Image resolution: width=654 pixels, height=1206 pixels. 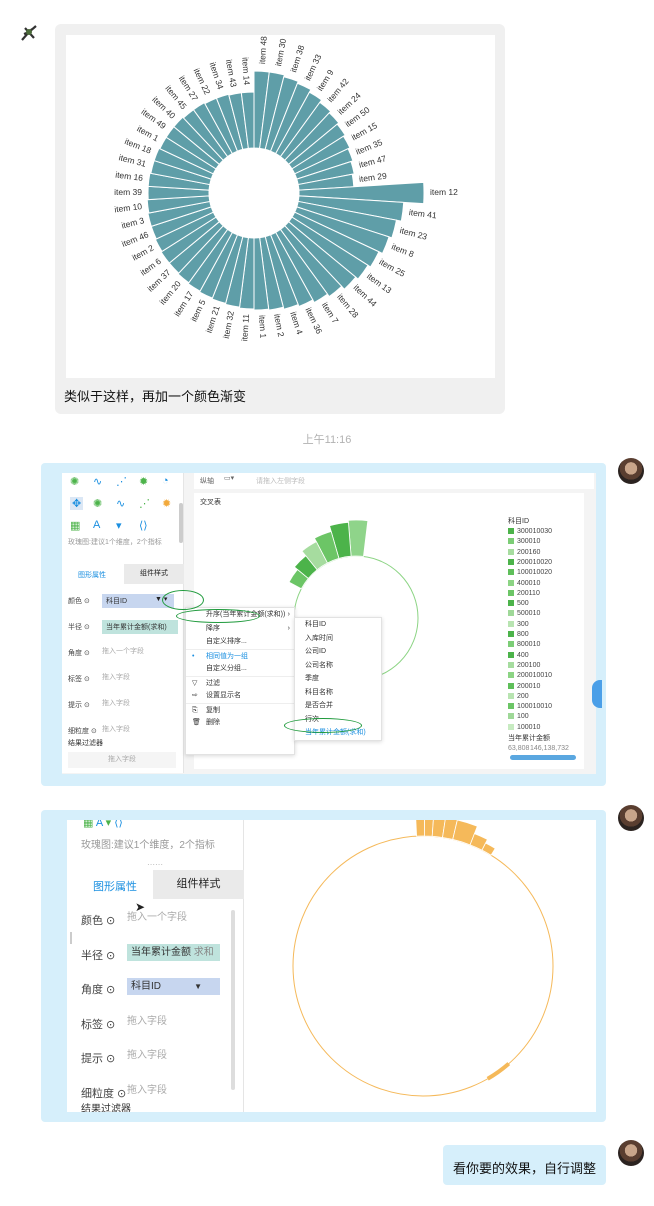 I want to click on submenu-item: 季度, so click(x=338, y=679).